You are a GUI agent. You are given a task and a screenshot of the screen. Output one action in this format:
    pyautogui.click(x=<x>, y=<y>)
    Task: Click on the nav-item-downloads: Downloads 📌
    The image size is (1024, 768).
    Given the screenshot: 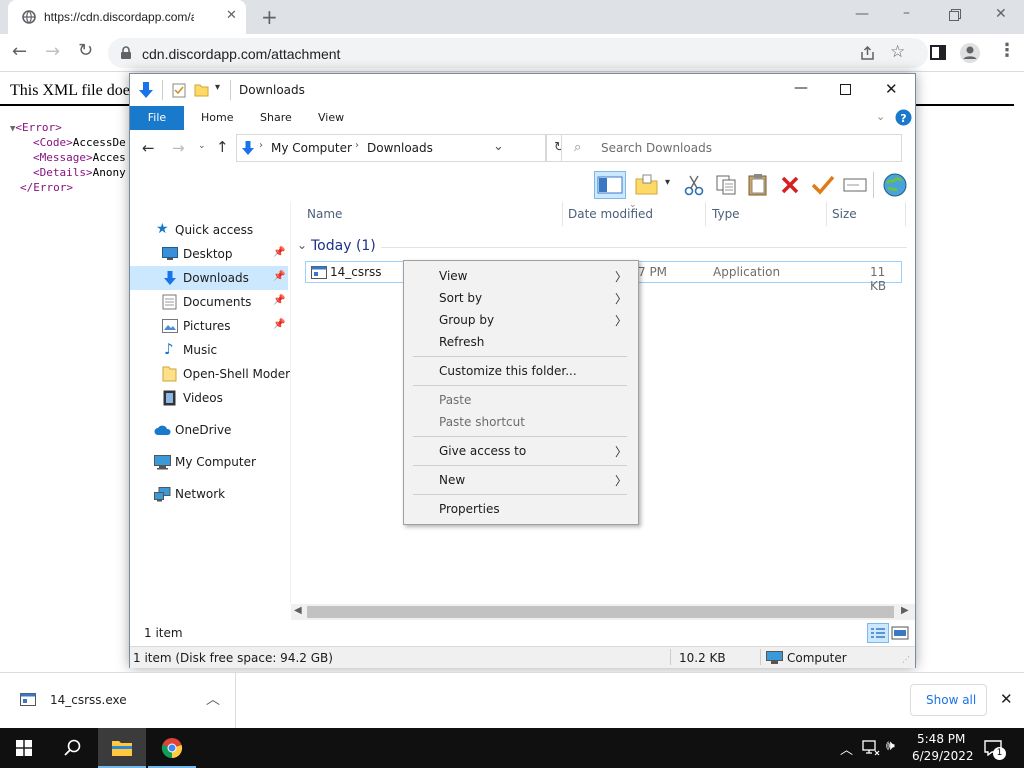 What is the action you would take?
    pyautogui.click(x=209, y=278)
    